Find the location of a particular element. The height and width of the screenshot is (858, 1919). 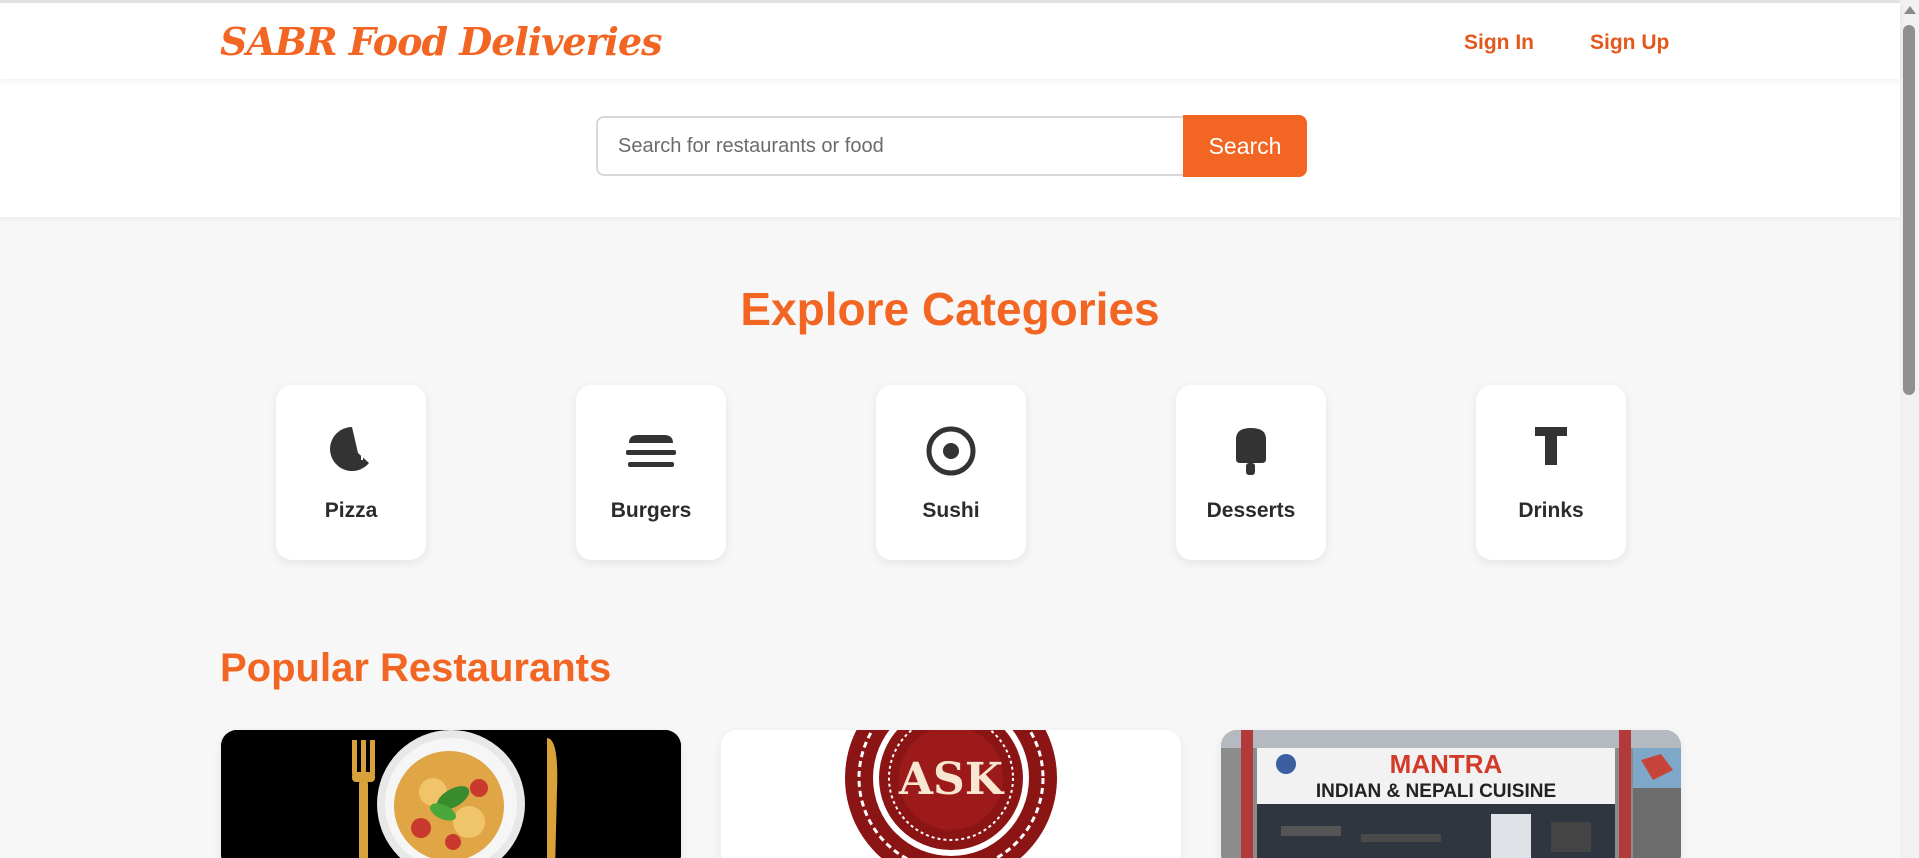

category-card-sushi: Sushi is located at coordinates (951, 472).